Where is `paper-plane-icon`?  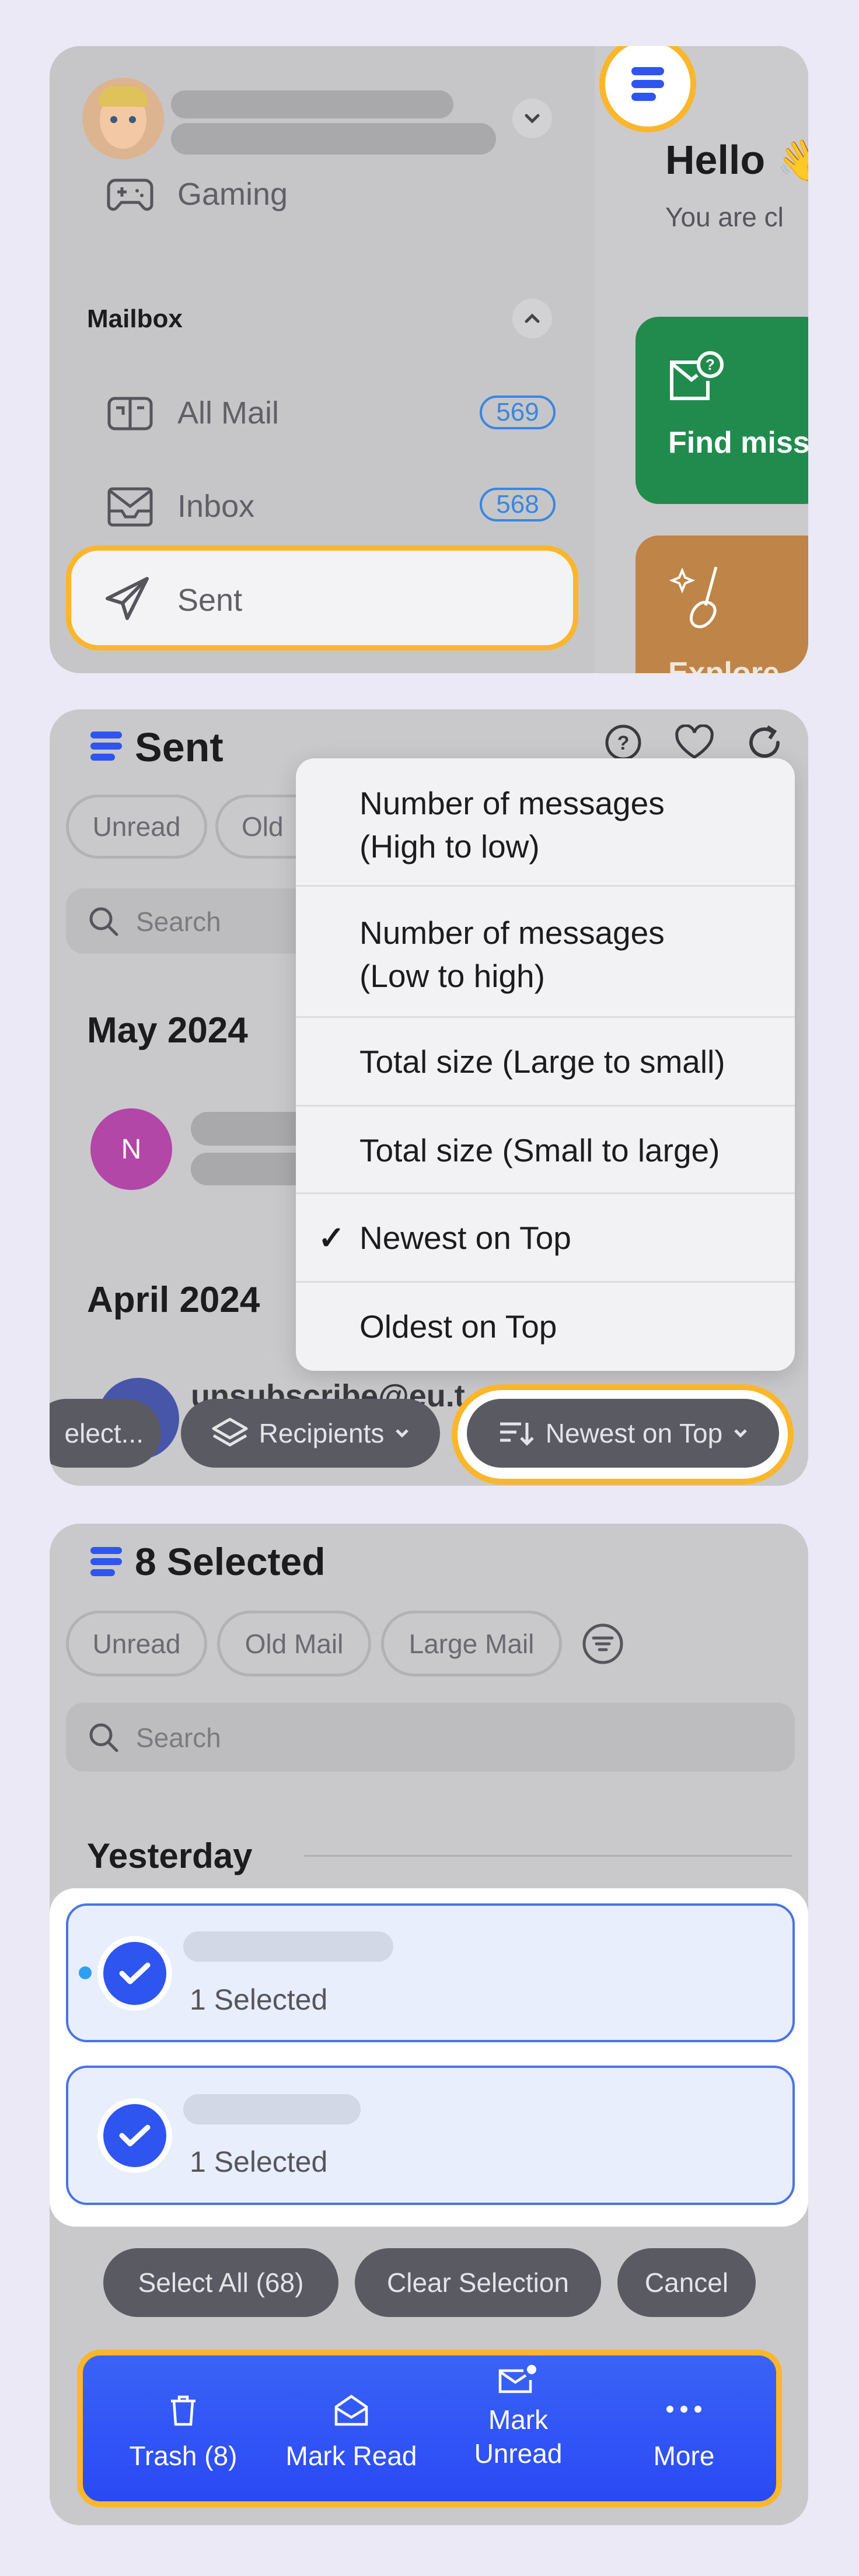
paper-plane-icon is located at coordinates (127, 598).